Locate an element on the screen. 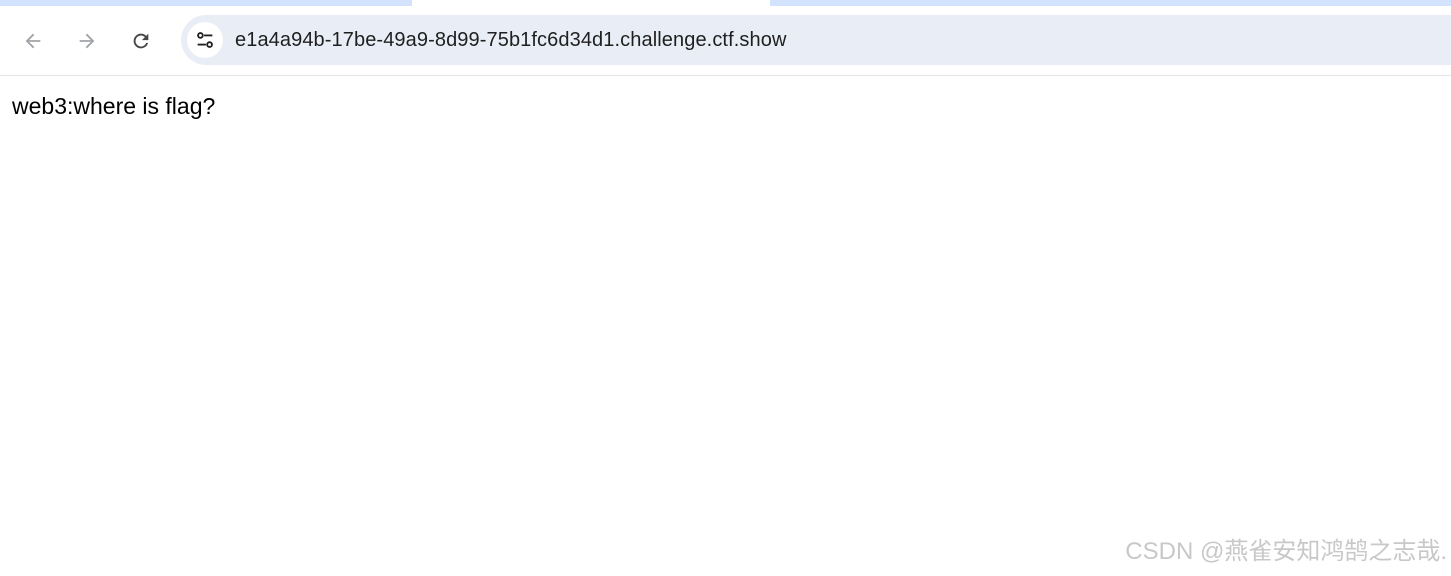 The height and width of the screenshot is (576, 1451). reload-button is located at coordinates (141, 41).